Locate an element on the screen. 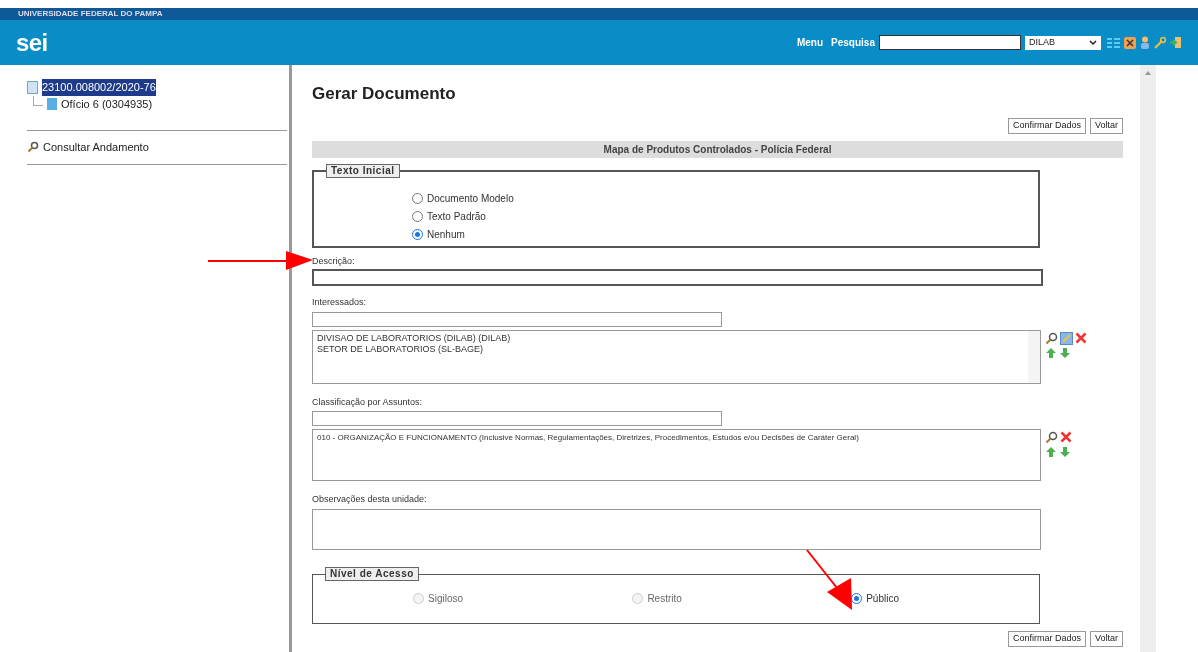 The height and width of the screenshot is (652, 1198). subject-list: 010 - ORGANIZAÇÃO E FUNCIONAMENTO (Inclusive Normas, Regulamentações, Diretrizes, Procedimentos, Estudos e/ou Decisões de Caráter Geral) is located at coordinates (676, 455).